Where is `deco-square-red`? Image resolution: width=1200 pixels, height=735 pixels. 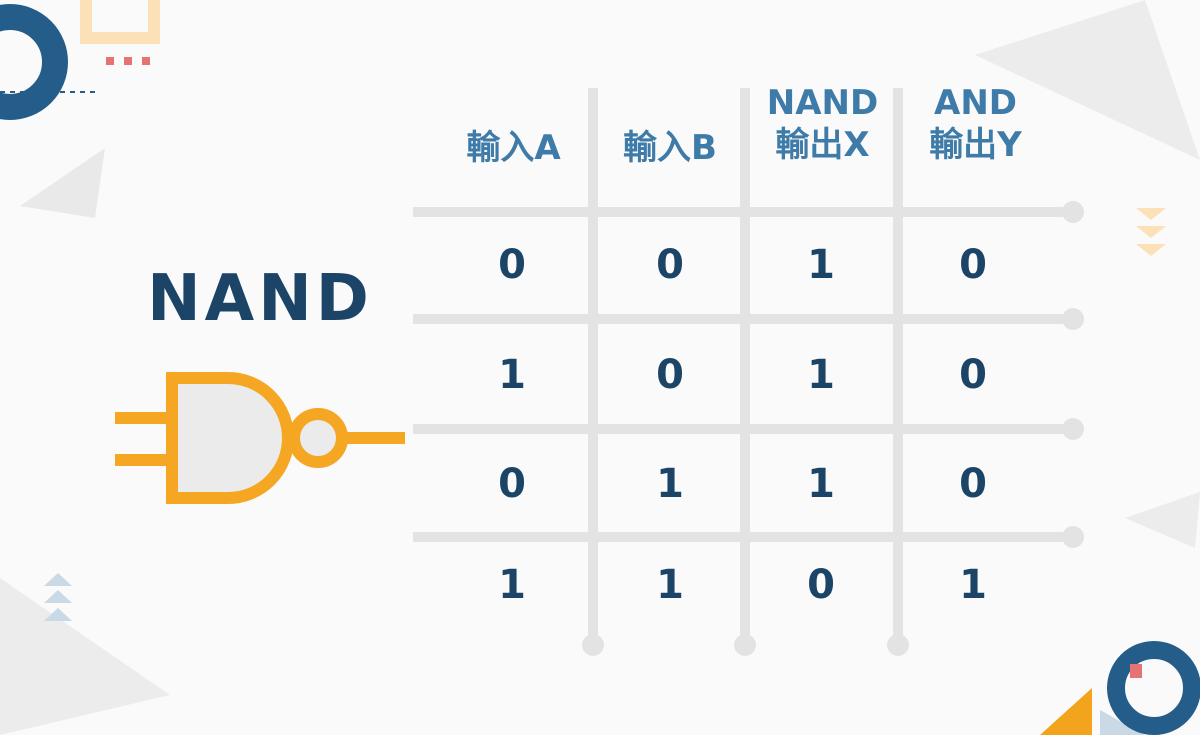 deco-square-red is located at coordinates (1136, 671).